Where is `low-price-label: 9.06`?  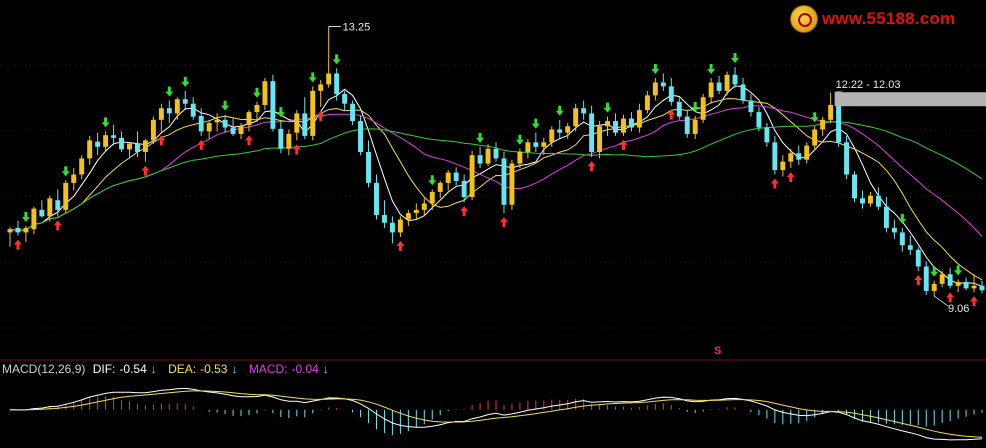 low-price-label: 9.06 is located at coordinates (958, 309).